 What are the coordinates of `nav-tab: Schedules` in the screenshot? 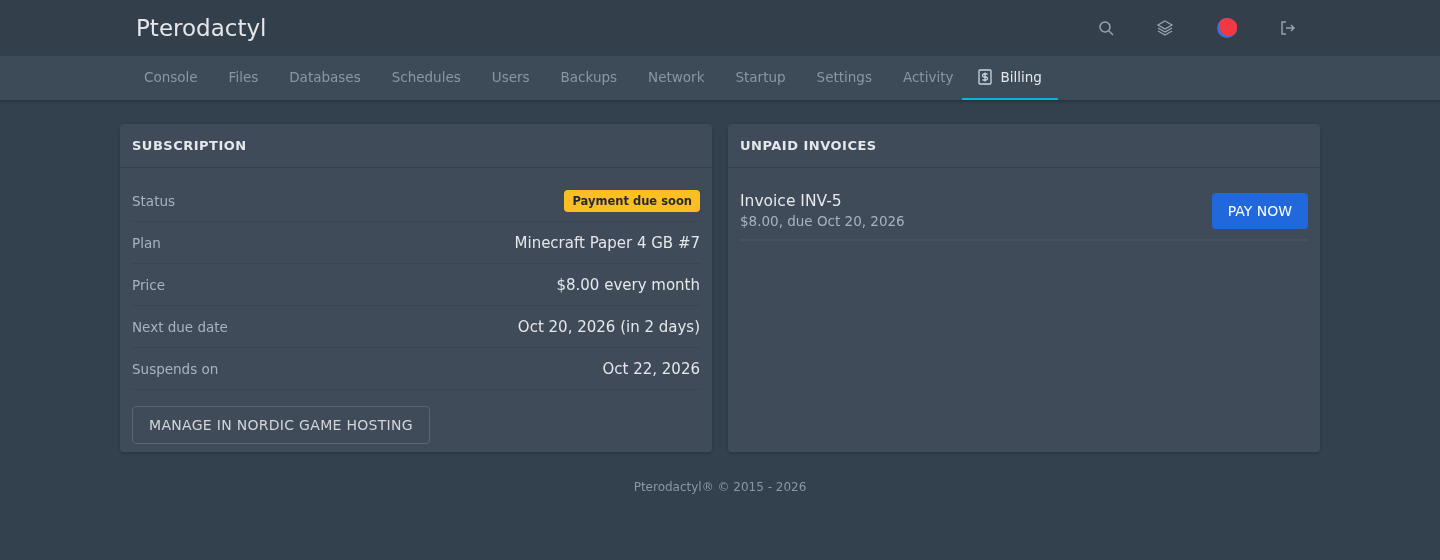 It's located at (419, 78).